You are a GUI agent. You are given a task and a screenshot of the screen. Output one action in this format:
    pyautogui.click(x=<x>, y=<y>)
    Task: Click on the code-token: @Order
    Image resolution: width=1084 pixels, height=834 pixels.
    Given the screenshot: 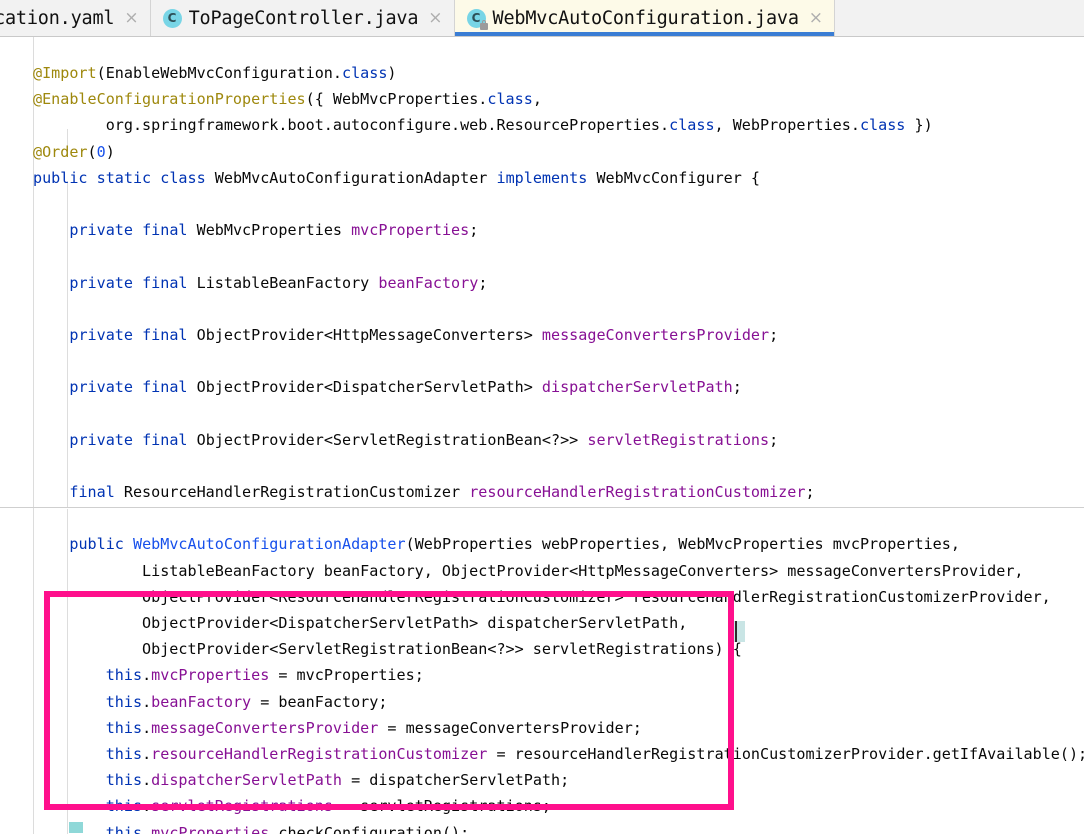 What is the action you would take?
    pyautogui.click(x=60, y=151)
    